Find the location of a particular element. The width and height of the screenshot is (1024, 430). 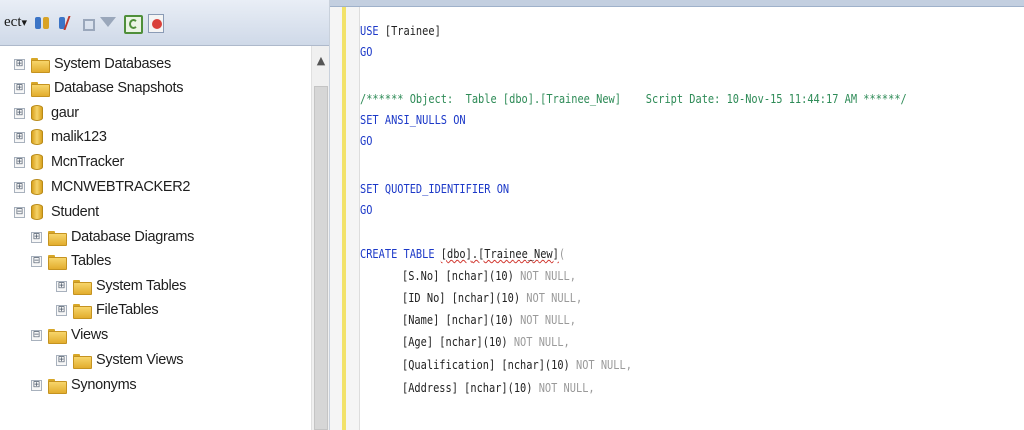

tree-node-database-diagrams: ⊞ Database Diagrams is located at coordinates (112, 237).